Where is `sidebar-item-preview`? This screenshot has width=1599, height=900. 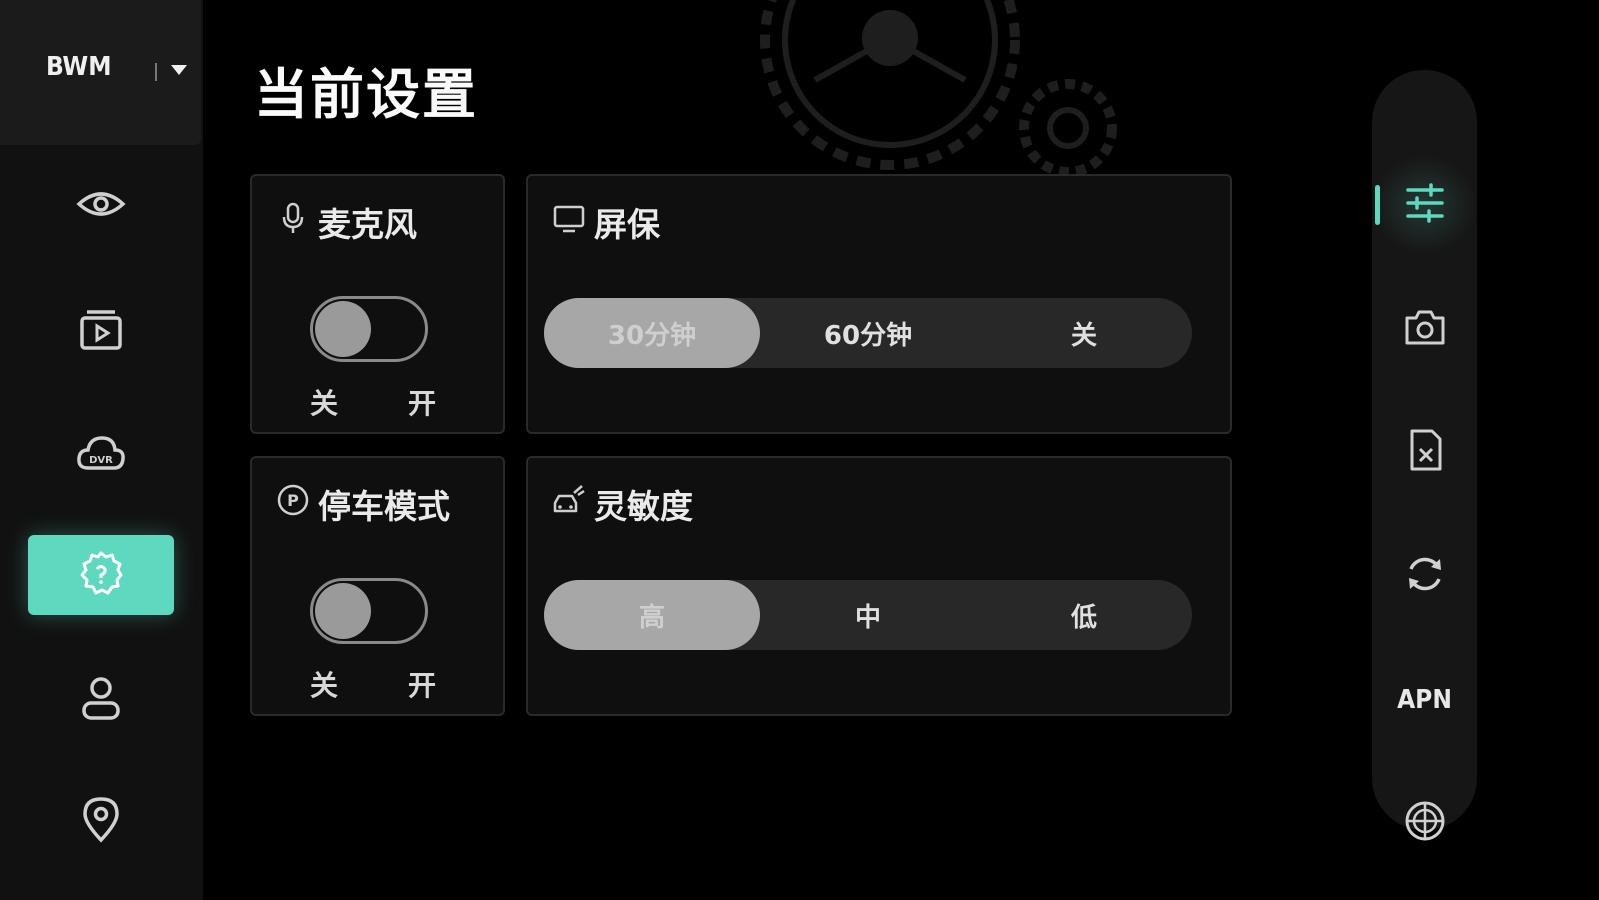 sidebar-item-preview is located at coordinates (101, 206).